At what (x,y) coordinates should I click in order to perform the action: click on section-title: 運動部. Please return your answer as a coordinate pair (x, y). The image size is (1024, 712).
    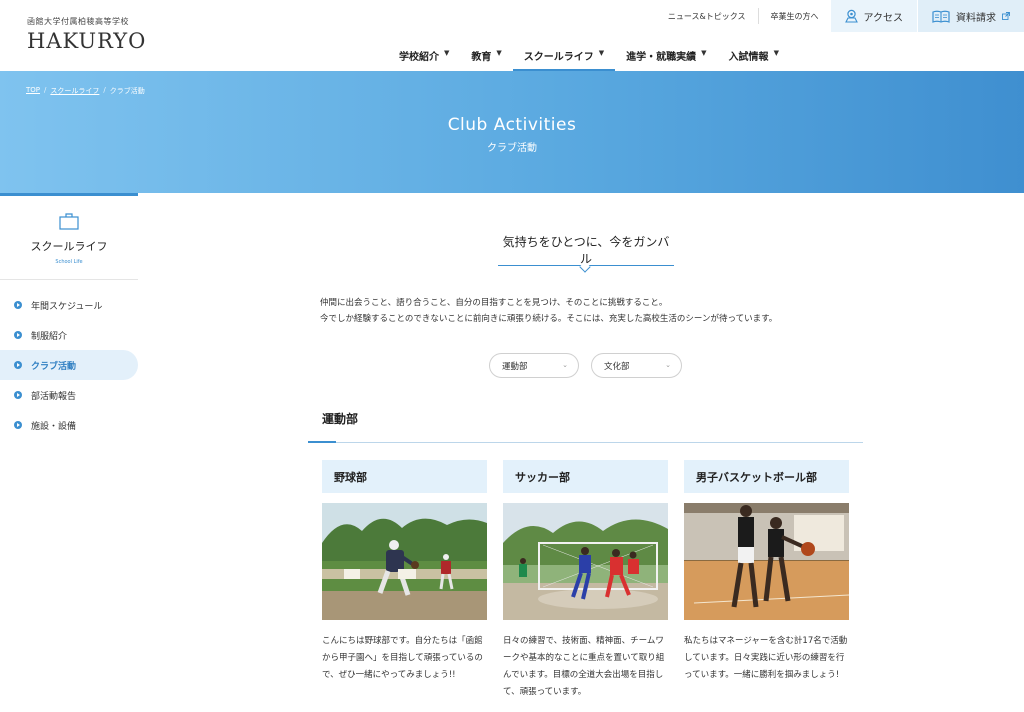
    Looking at the image, I should click on (340, 419).